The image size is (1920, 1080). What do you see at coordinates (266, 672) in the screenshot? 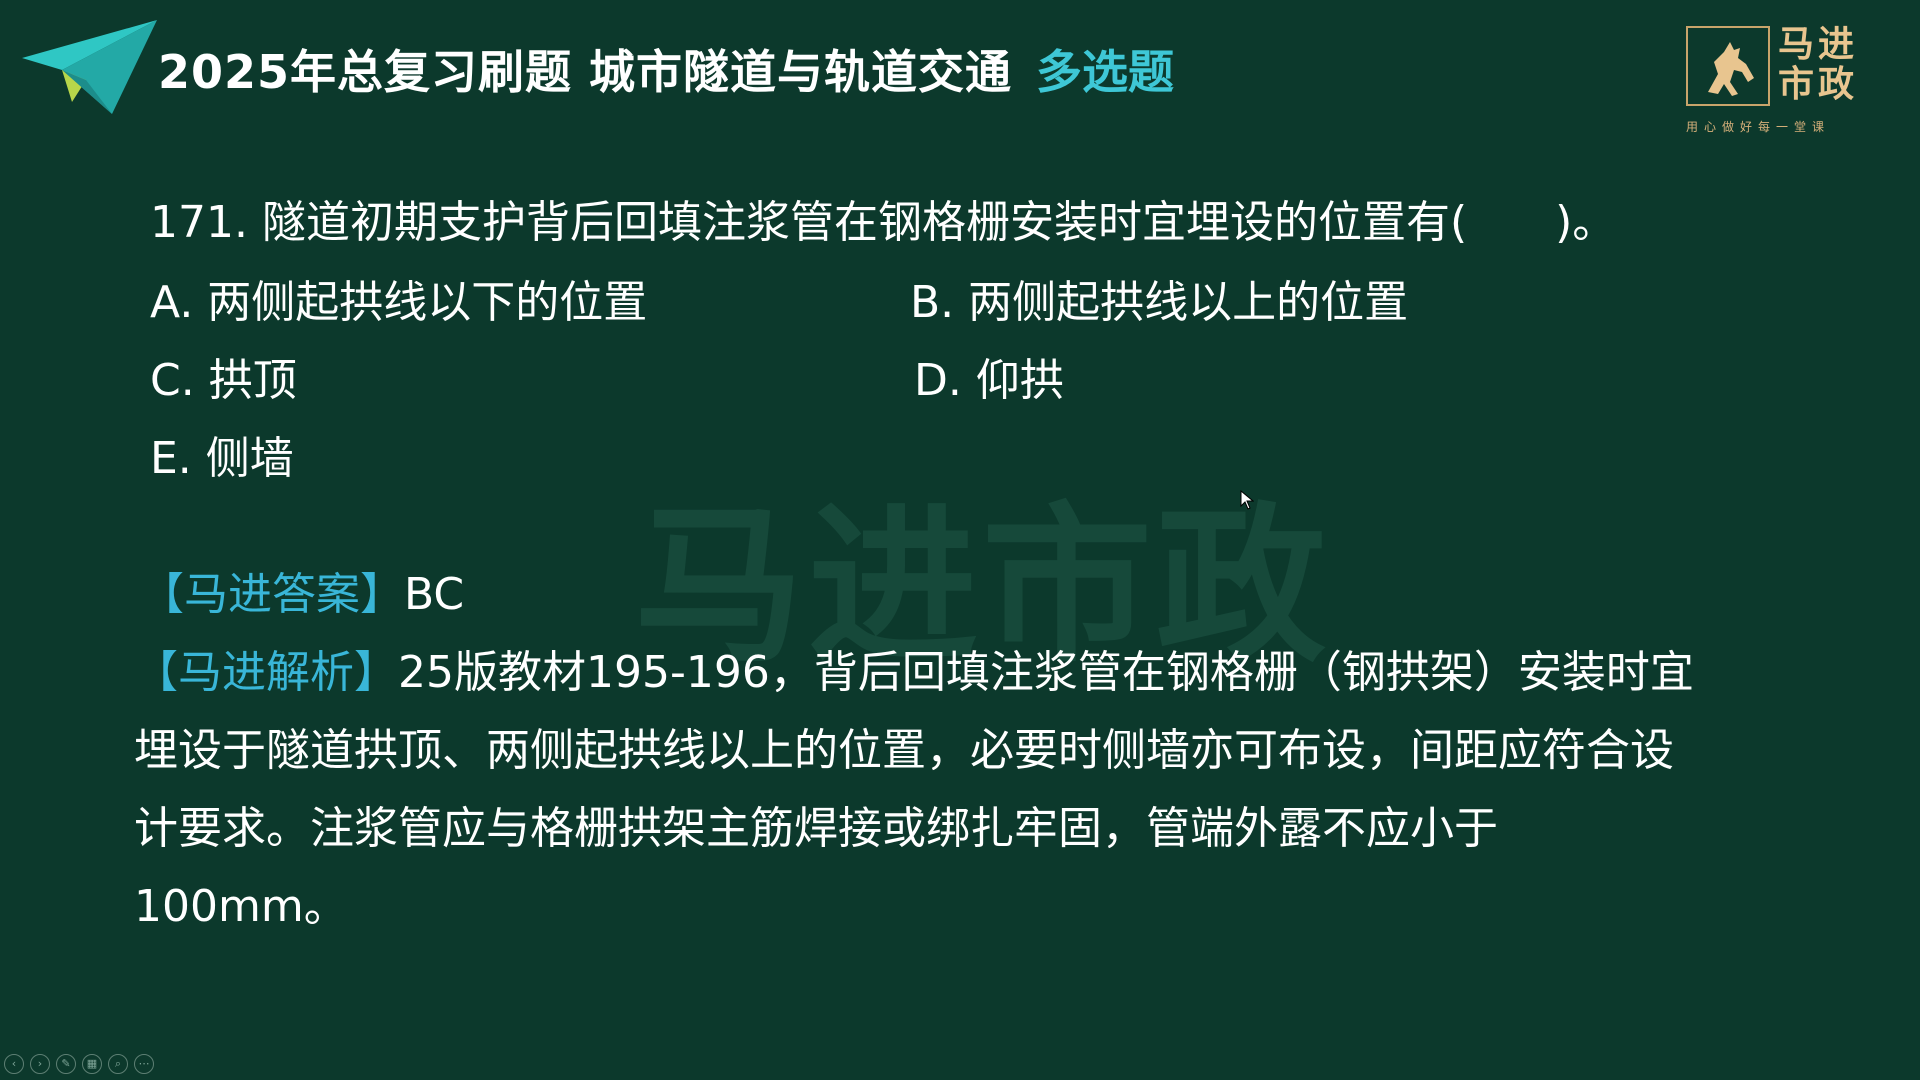
I see `analysis-label: 【马进解析】` at bounding box center [266, 672].